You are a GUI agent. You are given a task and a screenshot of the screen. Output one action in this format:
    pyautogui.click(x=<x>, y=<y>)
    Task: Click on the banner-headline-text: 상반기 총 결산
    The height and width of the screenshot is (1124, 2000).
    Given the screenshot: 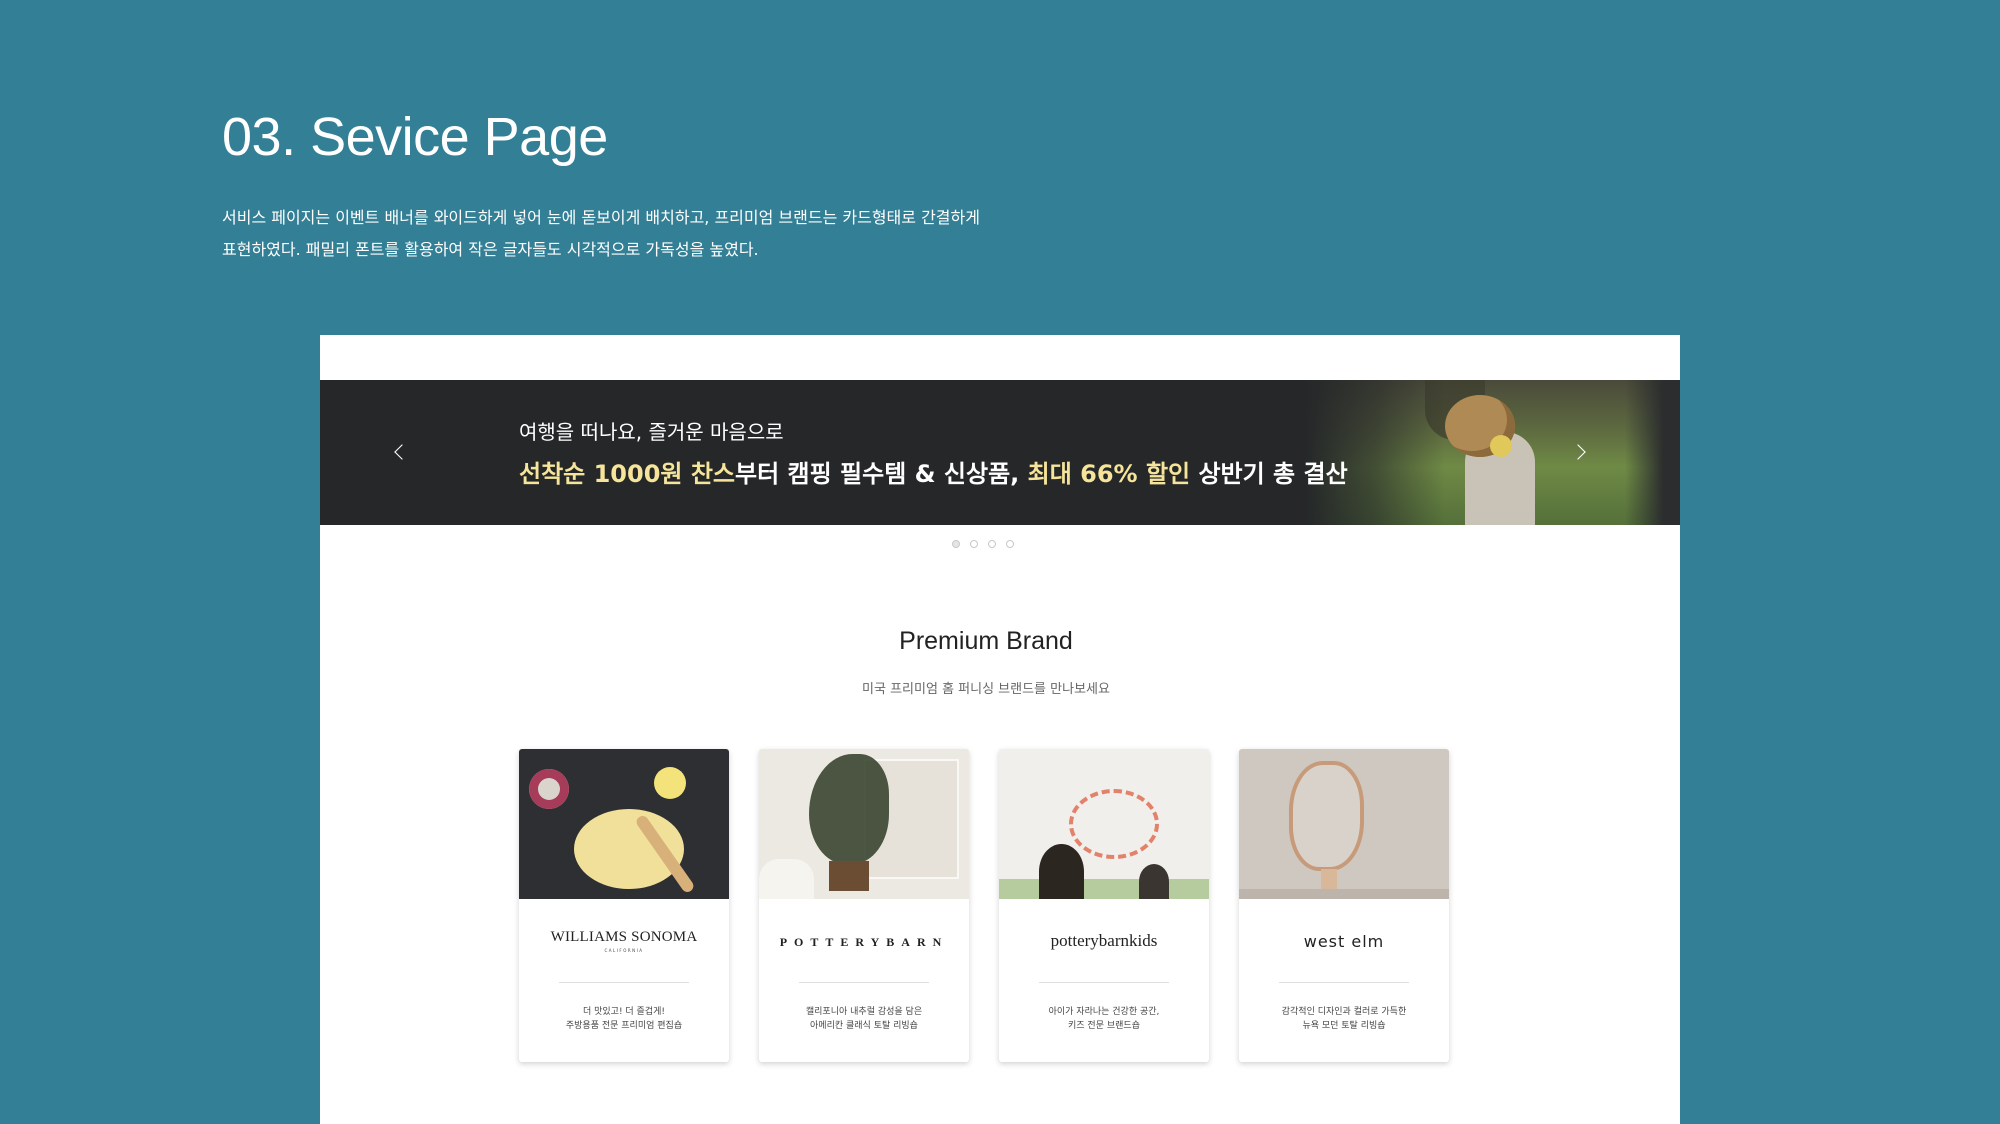 What is the action you would take?
    pyautogui.click(x=1269, y=474)
    